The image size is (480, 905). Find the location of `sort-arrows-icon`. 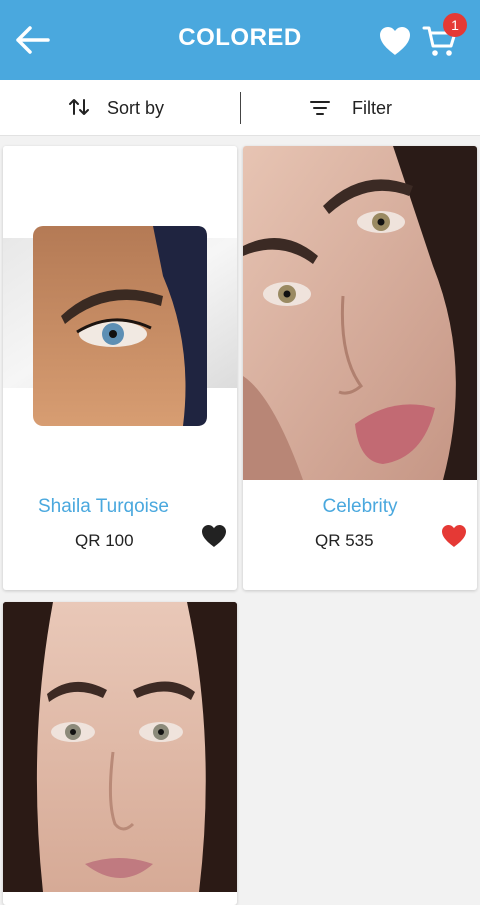

sort-arrows-icon is located at coordinates (79, 107).